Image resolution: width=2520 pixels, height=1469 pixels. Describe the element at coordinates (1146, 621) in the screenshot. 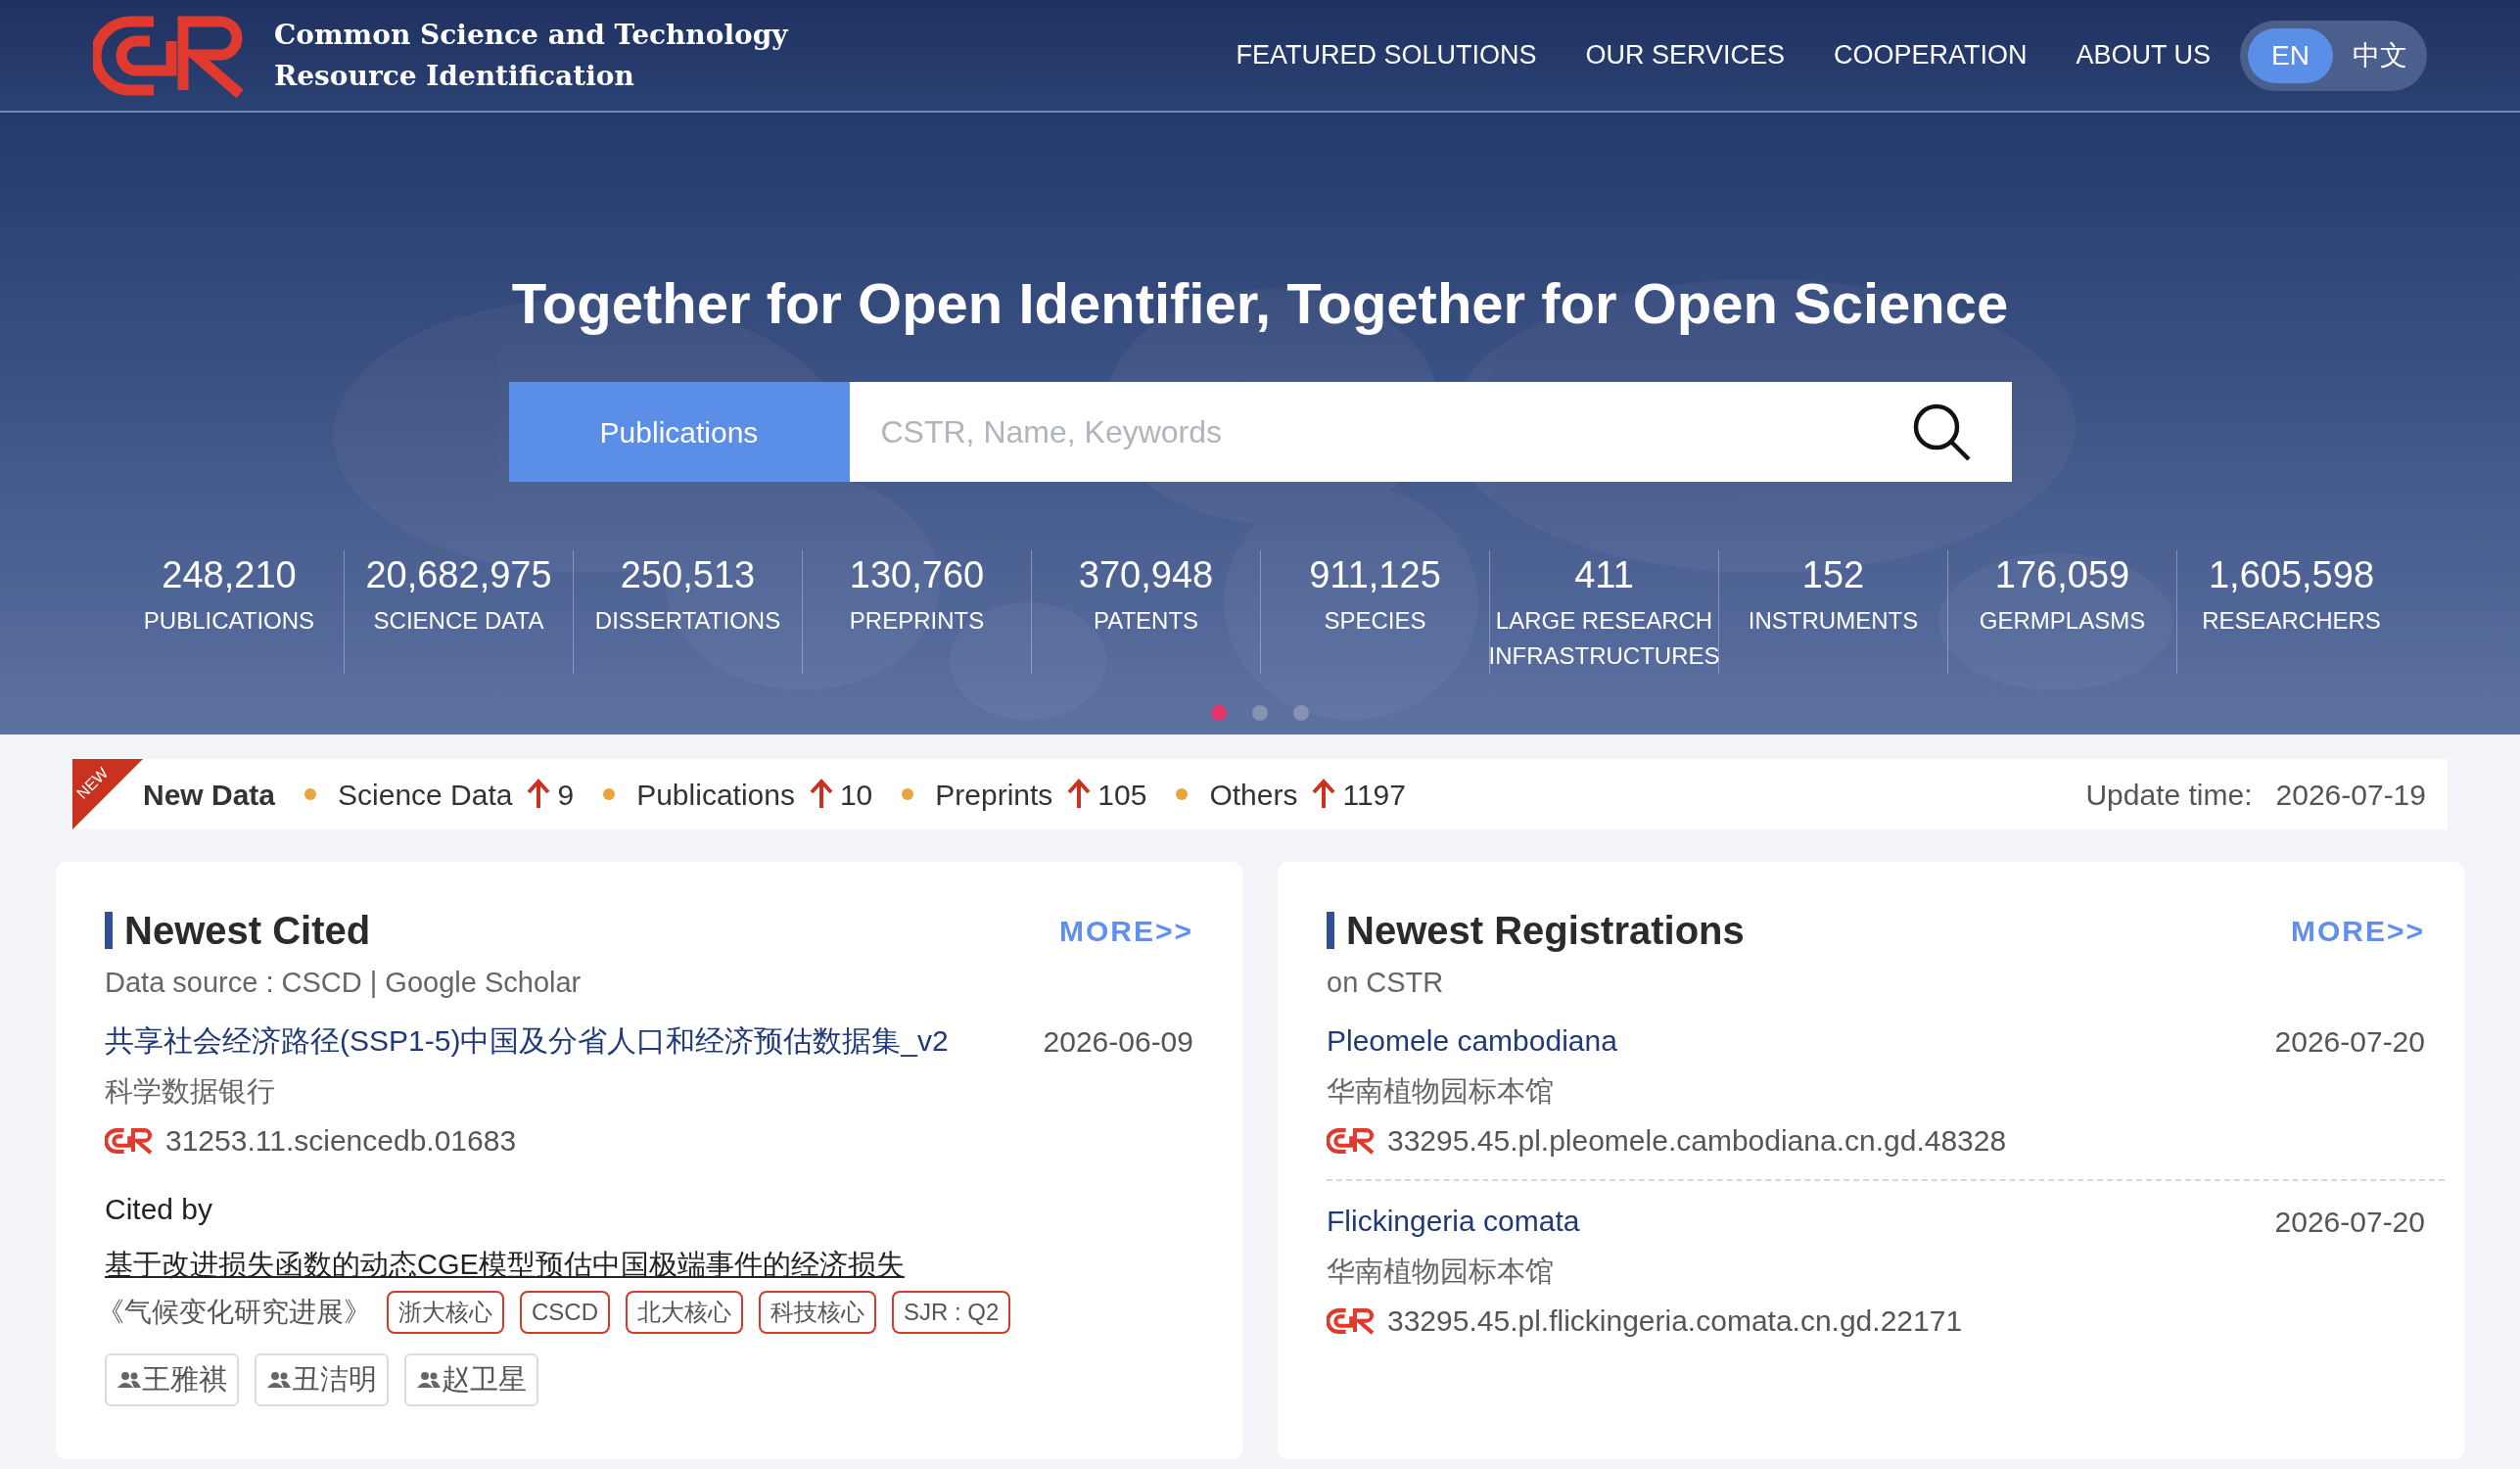

I see `stat-label: PATENTS` at that location.